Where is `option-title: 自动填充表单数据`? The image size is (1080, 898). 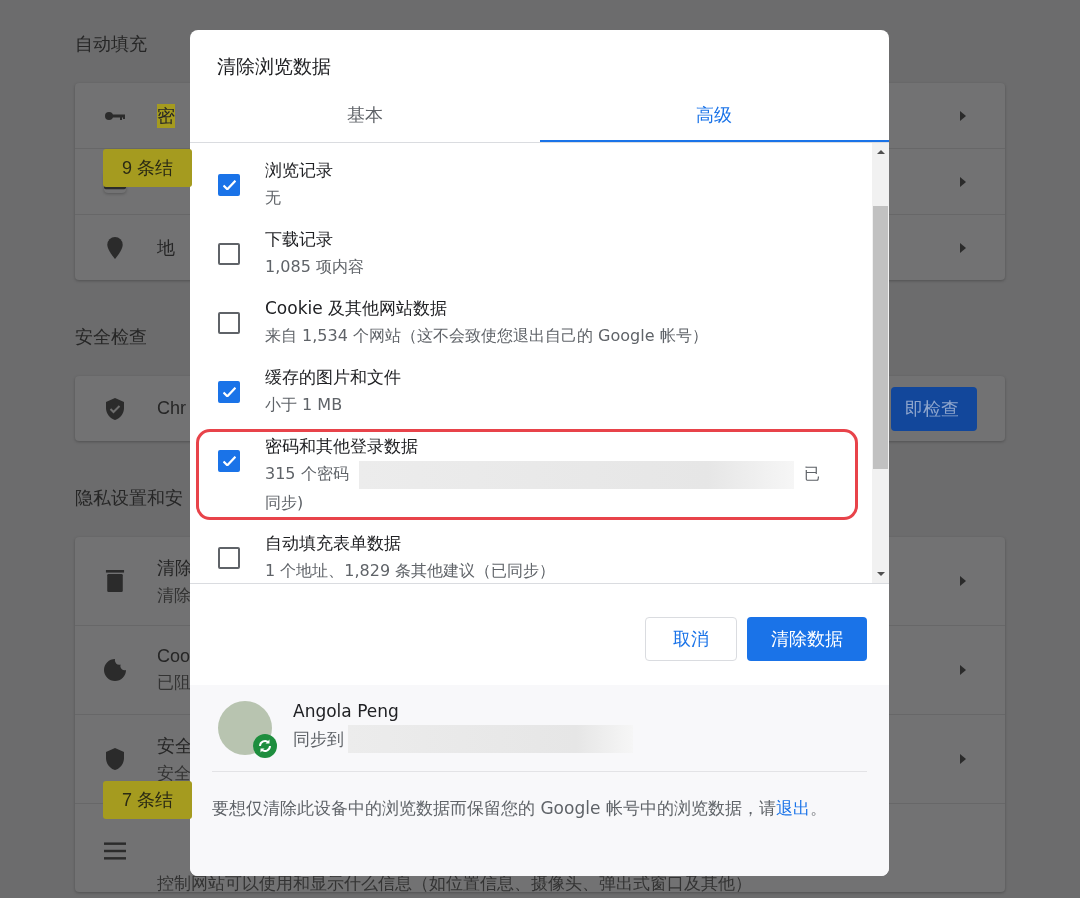 option-title: 自动填充表单数据 is located at coordinates (333, 543).